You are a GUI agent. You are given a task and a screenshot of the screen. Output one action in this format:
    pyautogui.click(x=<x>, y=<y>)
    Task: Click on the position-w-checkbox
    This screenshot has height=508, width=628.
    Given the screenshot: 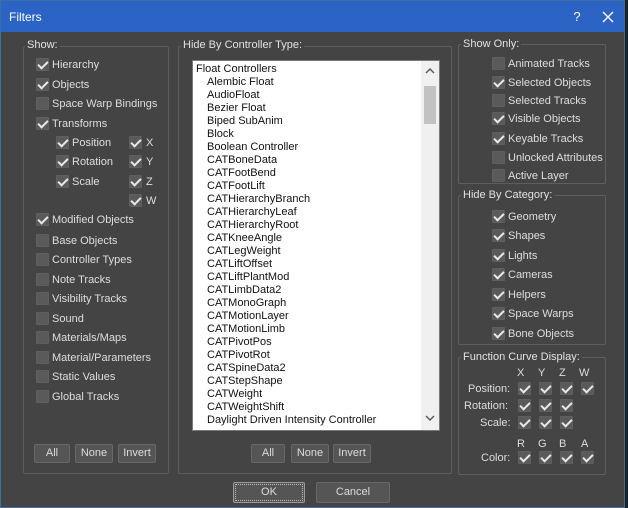 What is the action you would take?
    pyautogui.click(x=587, y=388)
    